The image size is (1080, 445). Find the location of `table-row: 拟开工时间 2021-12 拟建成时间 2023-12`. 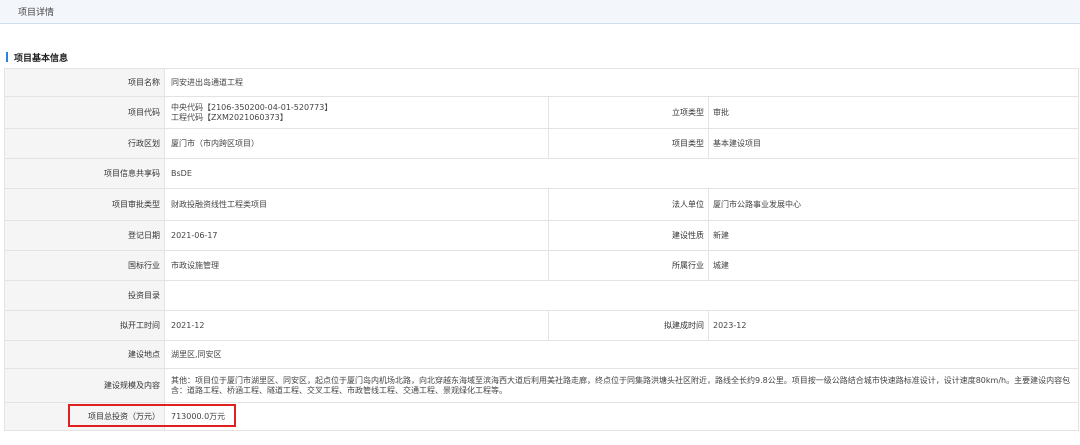

table-row: 拟开工时间 2021-12 拟建成时间 2023-12 is located at coordinates (542, 325).